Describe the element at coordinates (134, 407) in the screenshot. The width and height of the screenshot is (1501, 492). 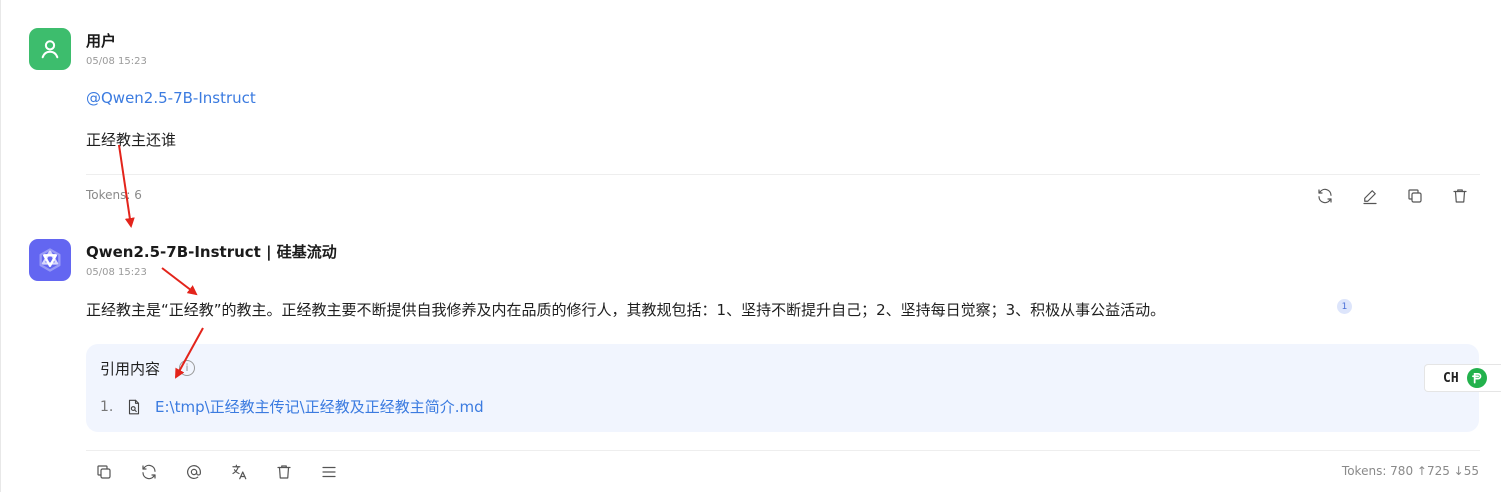
I see `file-search-icon` at that location.